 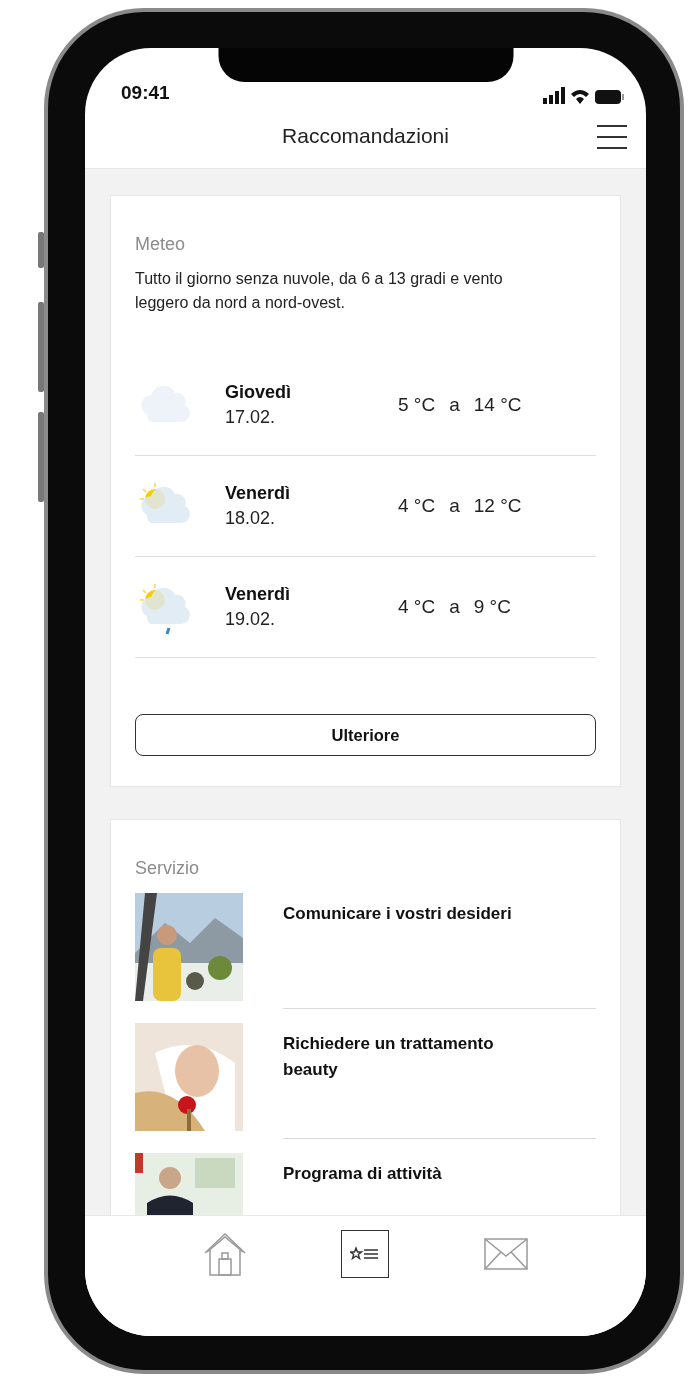 What do you see at coordinates (609, 97) in the screenshot?
I see `battery-icon` at bounding box center [609, 97].